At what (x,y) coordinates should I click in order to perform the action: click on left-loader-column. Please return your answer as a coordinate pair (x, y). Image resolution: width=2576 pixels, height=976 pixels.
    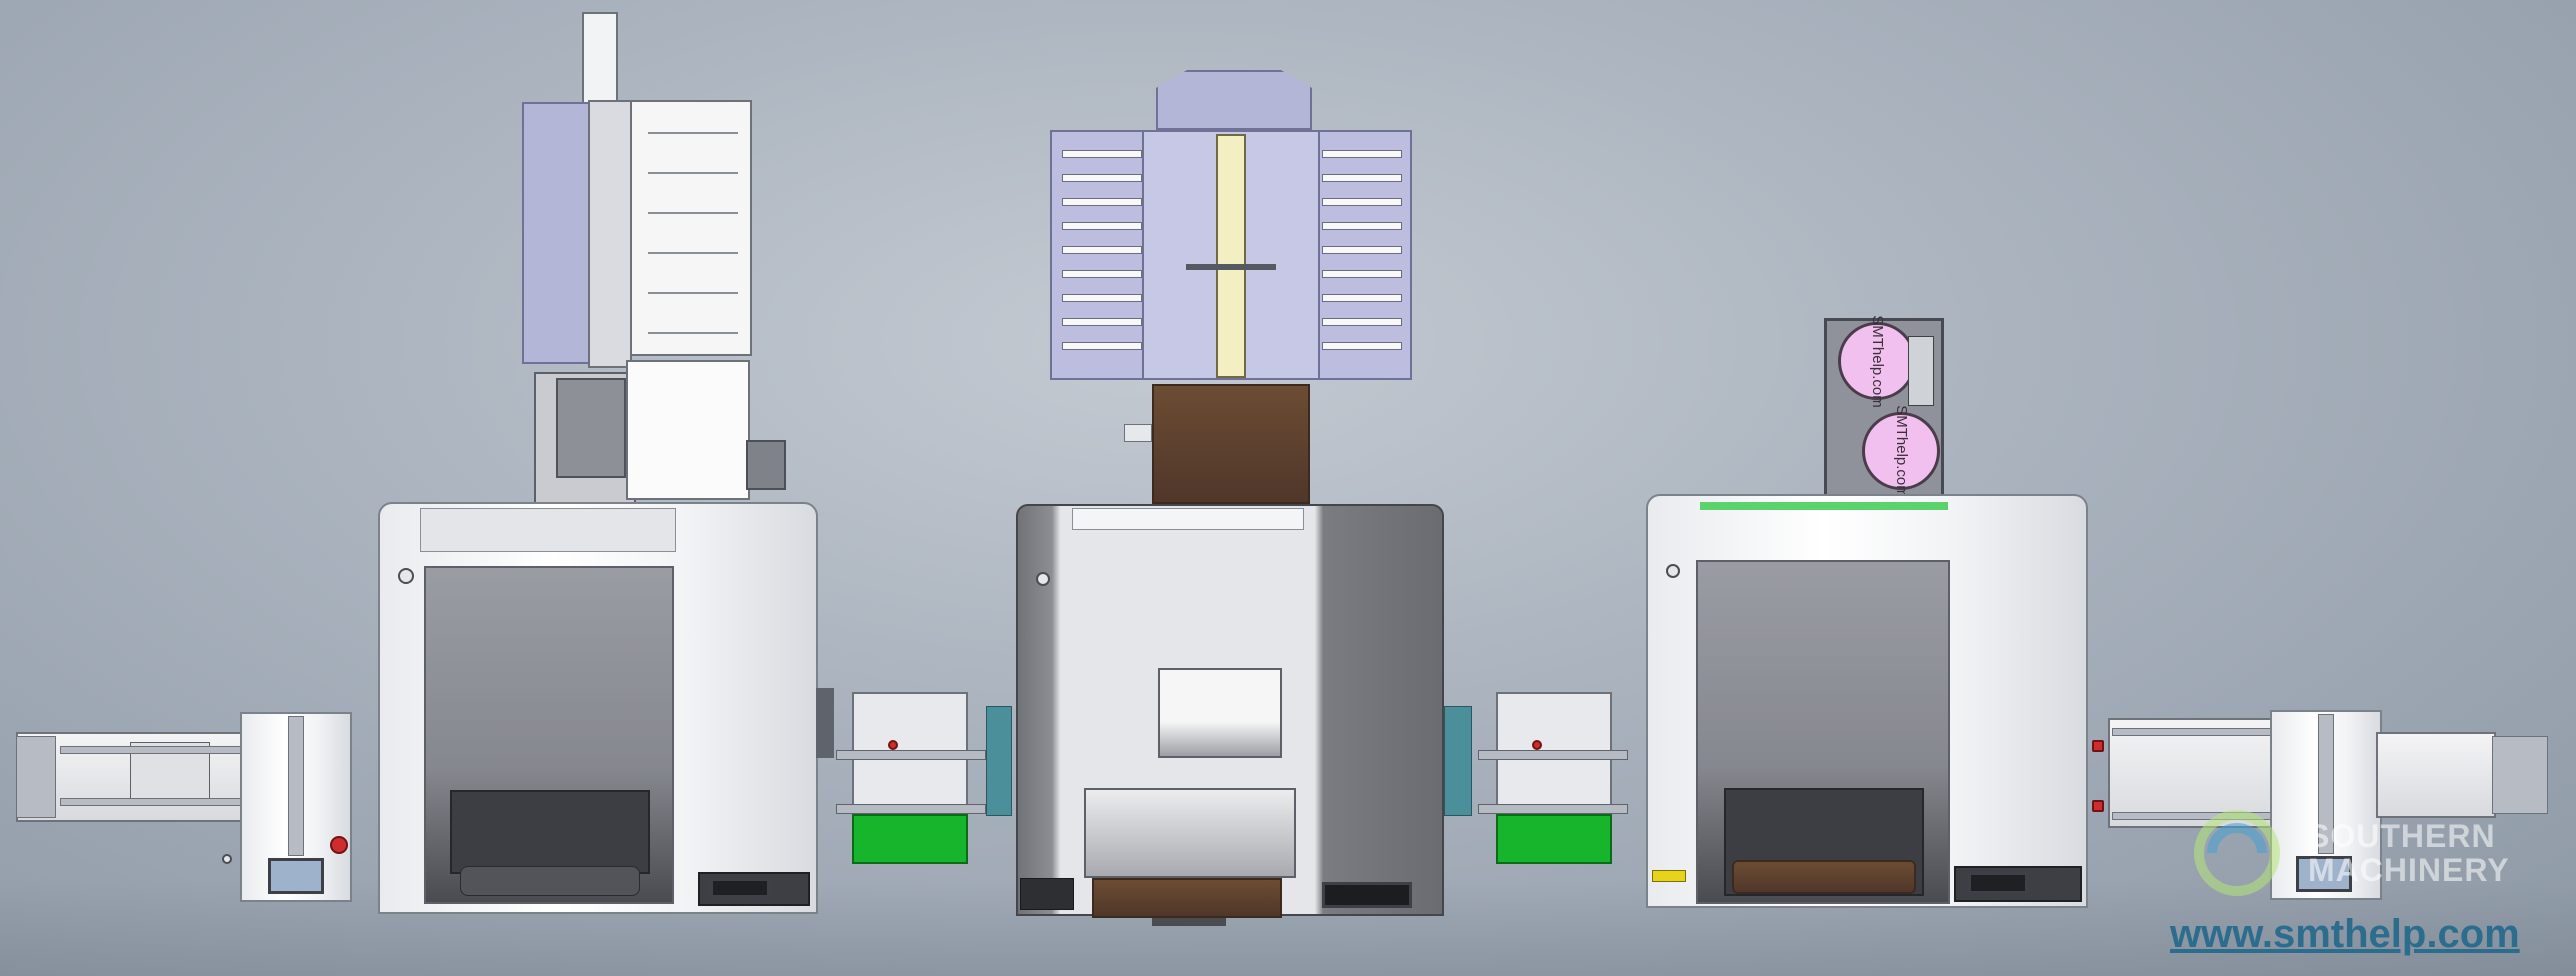
    Looking at the image, I should click on (296, 786).